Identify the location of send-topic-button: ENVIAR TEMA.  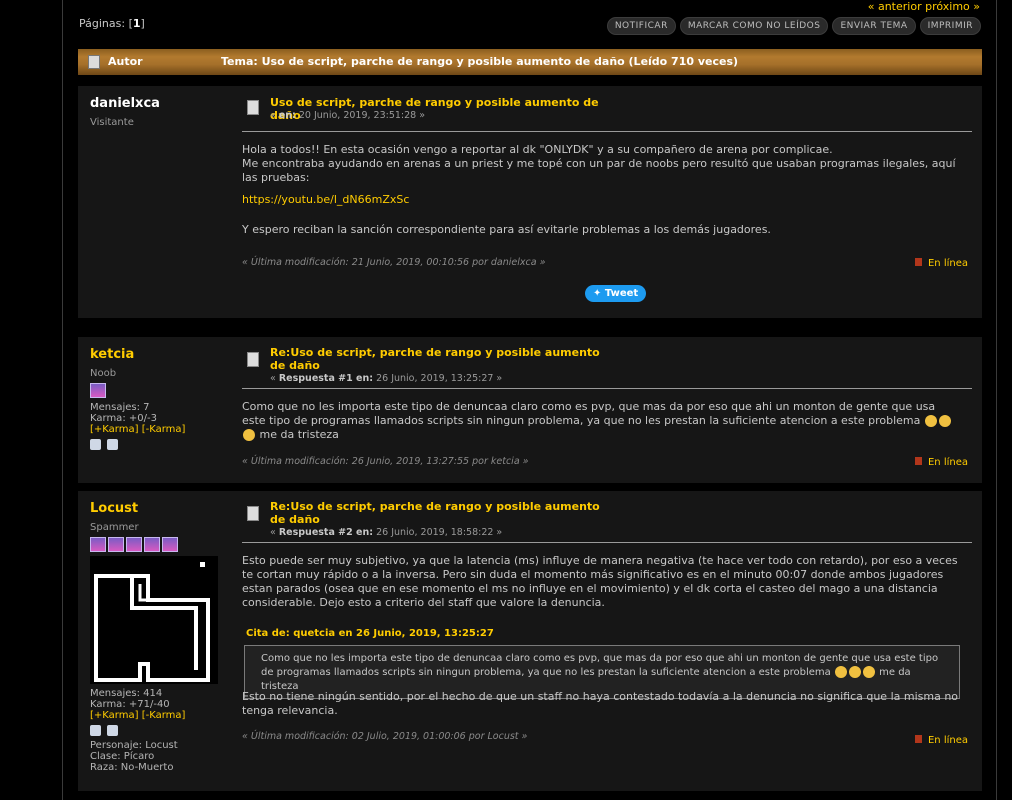
(874, 26).